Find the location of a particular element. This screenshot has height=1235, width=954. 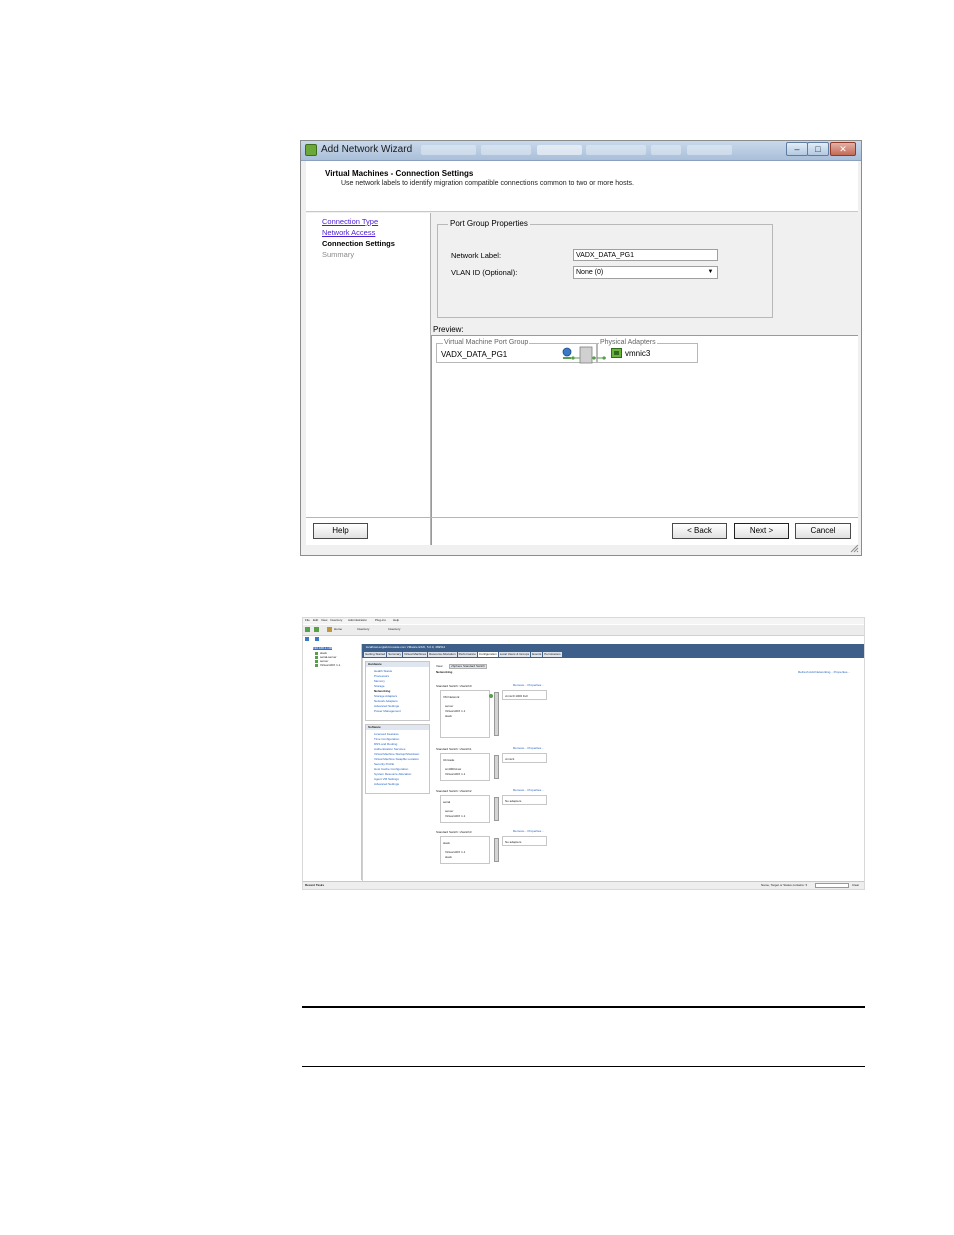

adapter-name: vmnic0 1000 Full is located at coordinates (516, 696).